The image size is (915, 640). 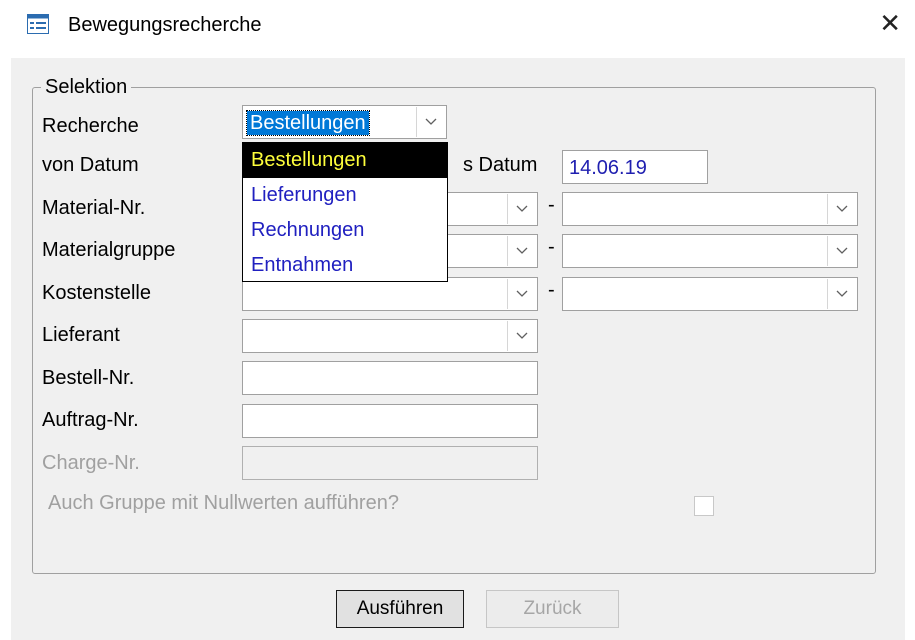 What do you see at coordinates (91, 463) in the screenshot?
I see `charge-nr-label: Charge-Nr.` at bounding box center [91, 463].